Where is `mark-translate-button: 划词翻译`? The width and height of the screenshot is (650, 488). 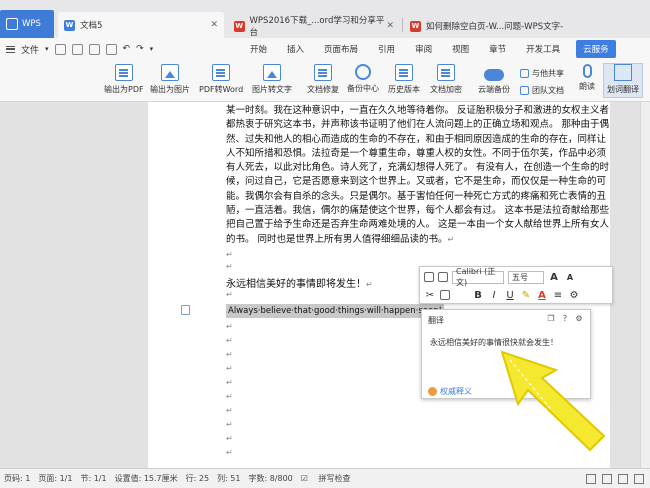 mark-translate-button: 划词翻译 is located at coordinates (623, 80).